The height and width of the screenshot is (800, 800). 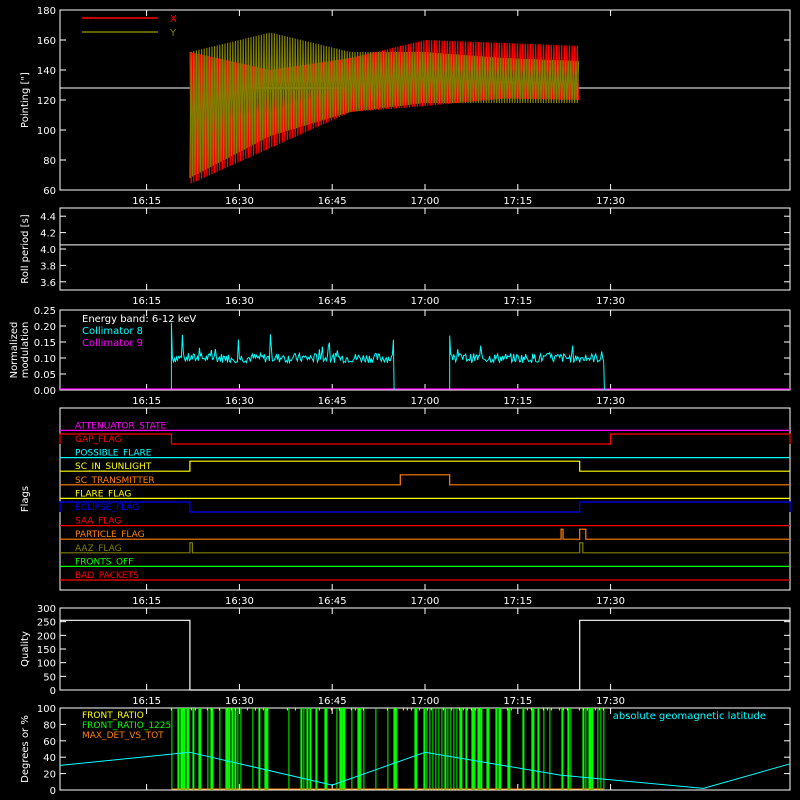 What do you see at coordinates (173, 19) in the screenshot?
I see `pointing-legend-x: X` at bounding box center [173, 19].